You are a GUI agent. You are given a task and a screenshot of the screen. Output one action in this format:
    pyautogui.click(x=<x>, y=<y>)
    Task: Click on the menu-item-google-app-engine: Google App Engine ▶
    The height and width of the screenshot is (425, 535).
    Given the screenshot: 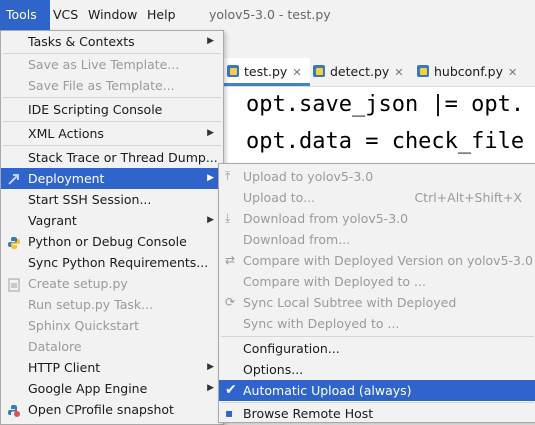 What is the action you would take?
    pyautogui.click(x=112, y=388)
    